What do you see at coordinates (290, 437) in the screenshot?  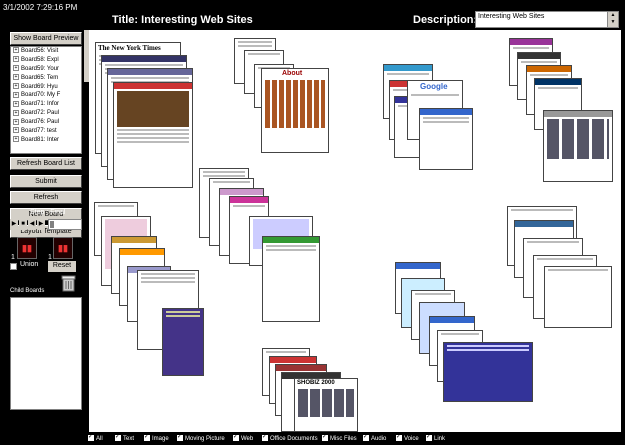 I see `filter-office-documents: Office Documents` at bounding box center [290, 437].